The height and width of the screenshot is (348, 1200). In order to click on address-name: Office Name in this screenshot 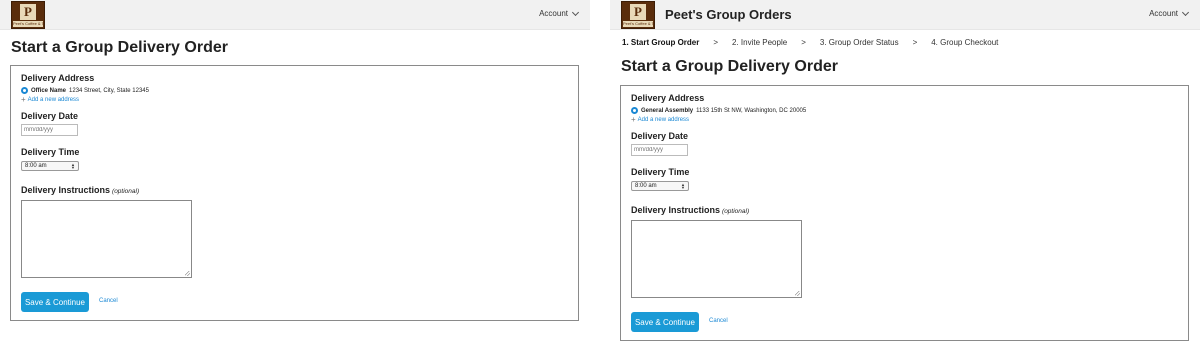, I will do `click(49, 90)`.